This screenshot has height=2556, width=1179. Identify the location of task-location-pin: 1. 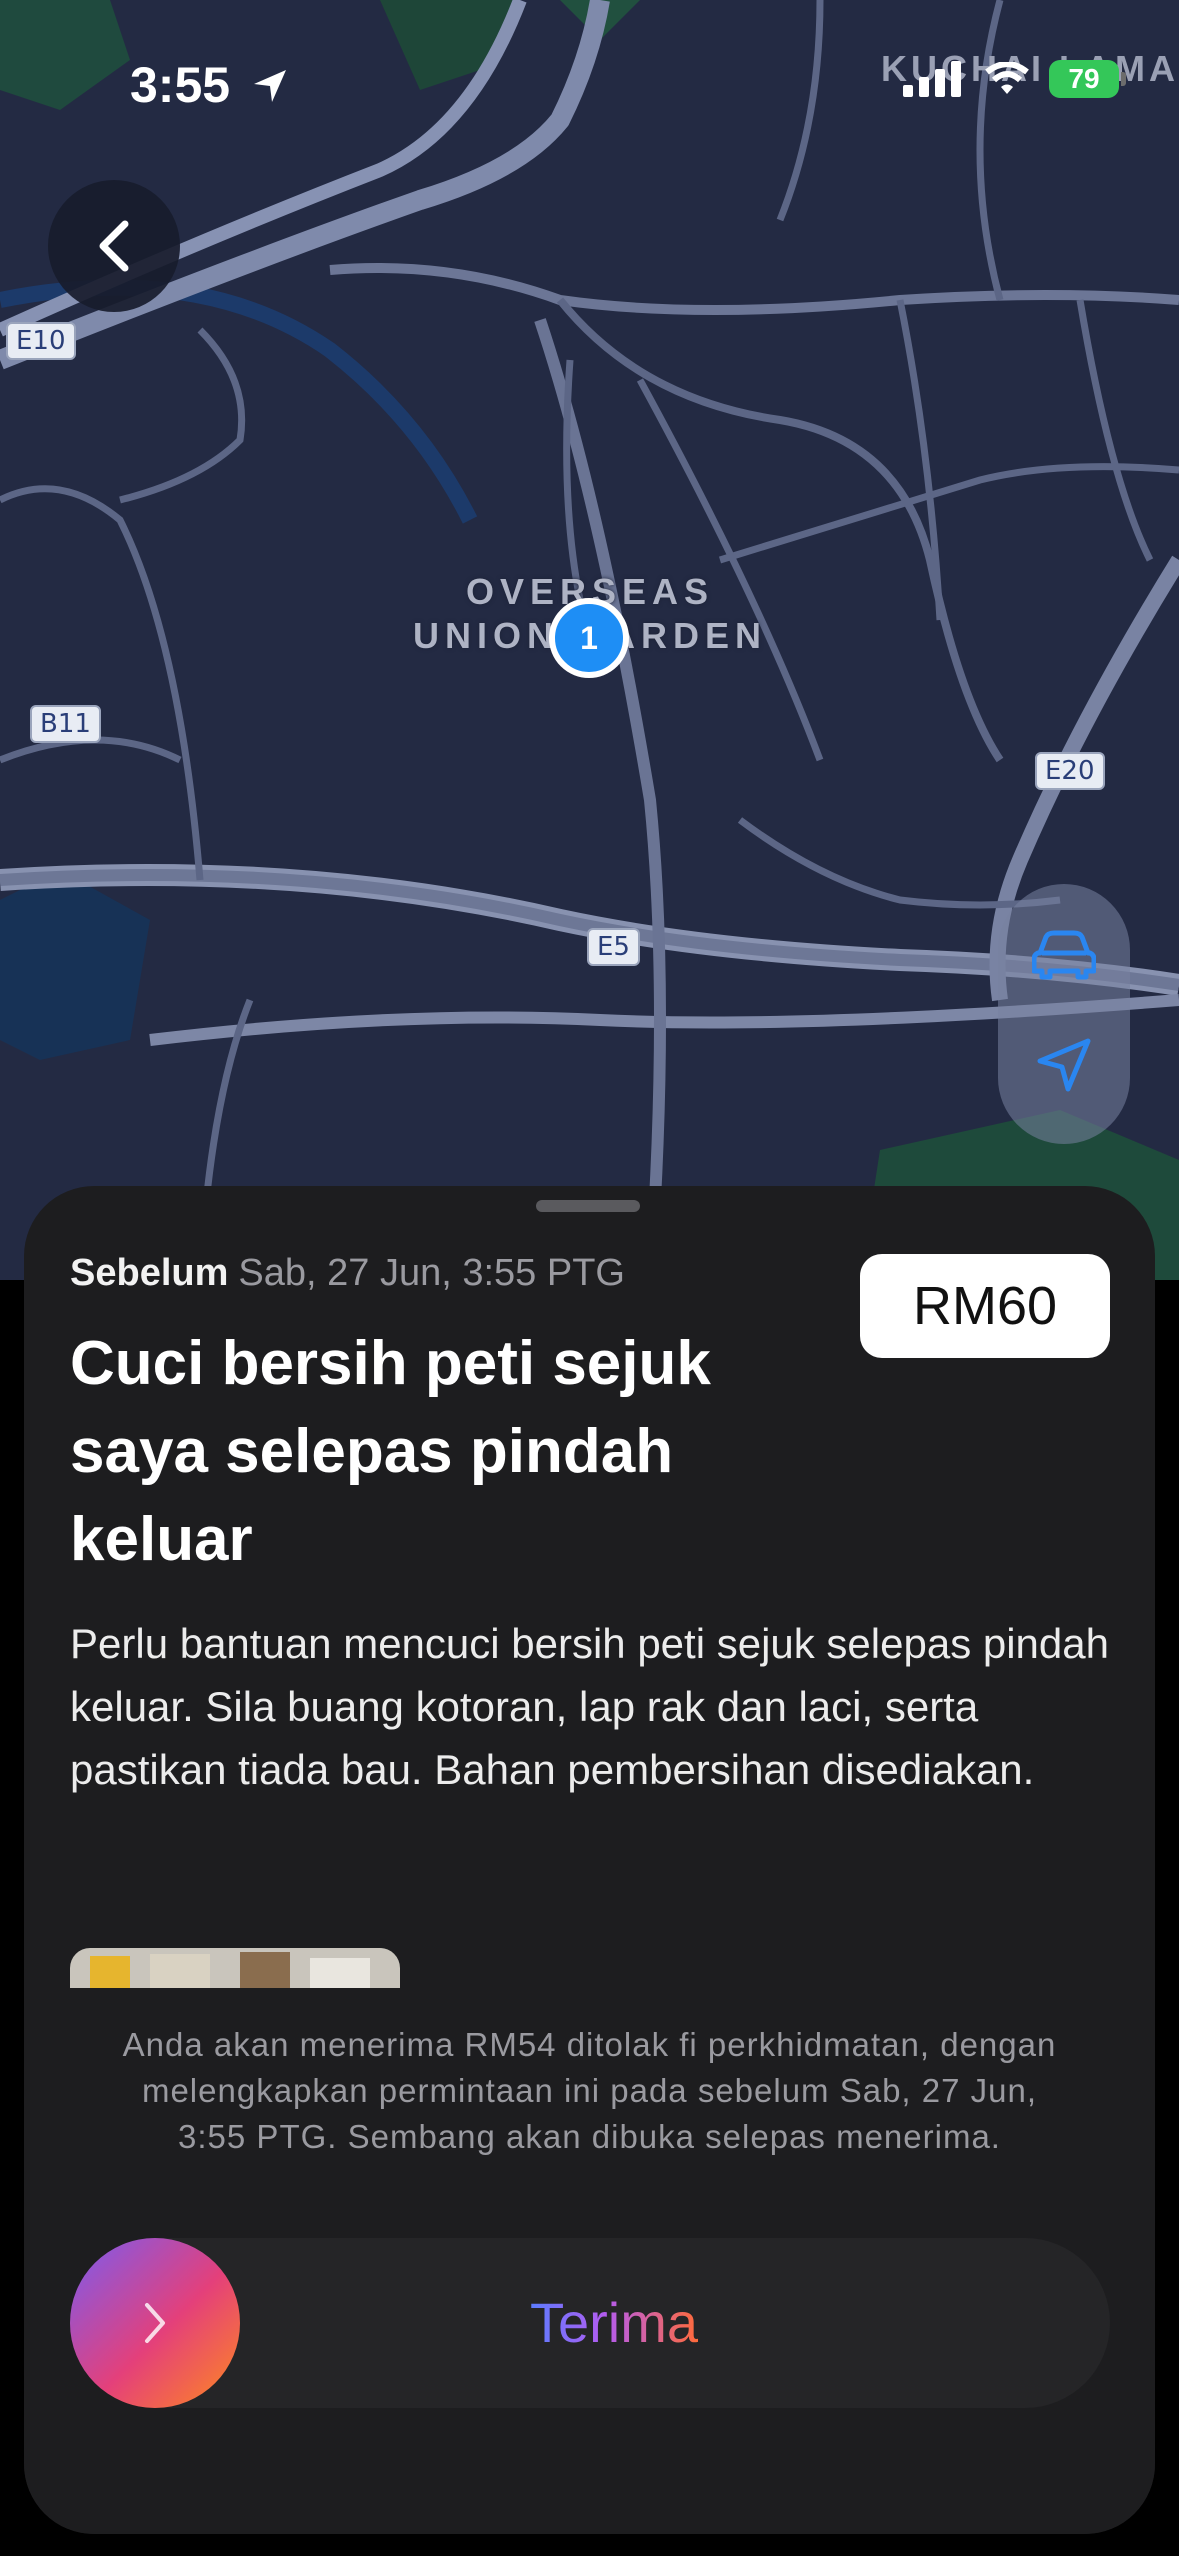
(589, 638).